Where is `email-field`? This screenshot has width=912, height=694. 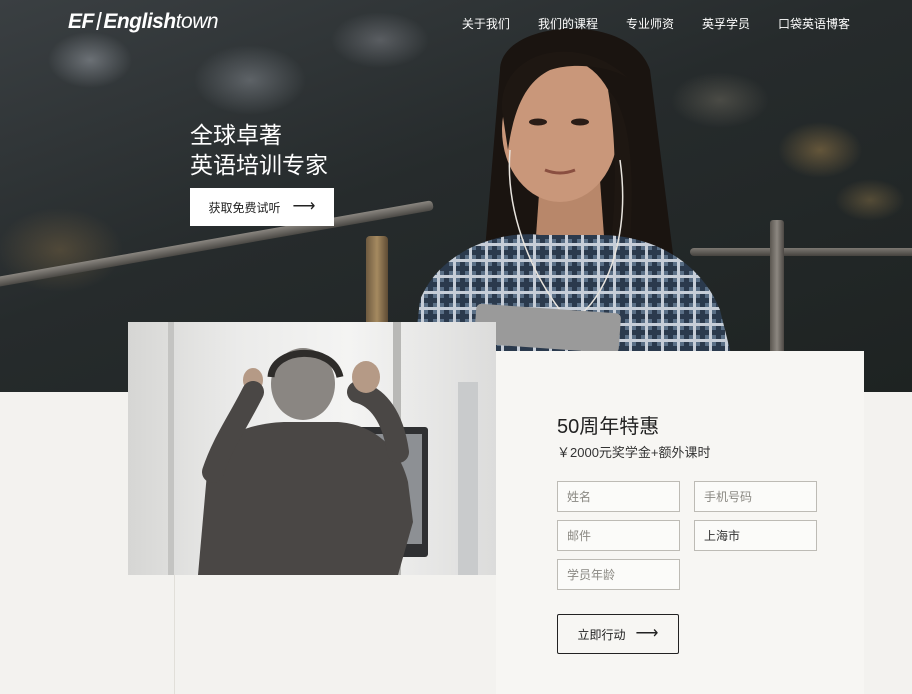 email-field is located at coordinates (618, 535).